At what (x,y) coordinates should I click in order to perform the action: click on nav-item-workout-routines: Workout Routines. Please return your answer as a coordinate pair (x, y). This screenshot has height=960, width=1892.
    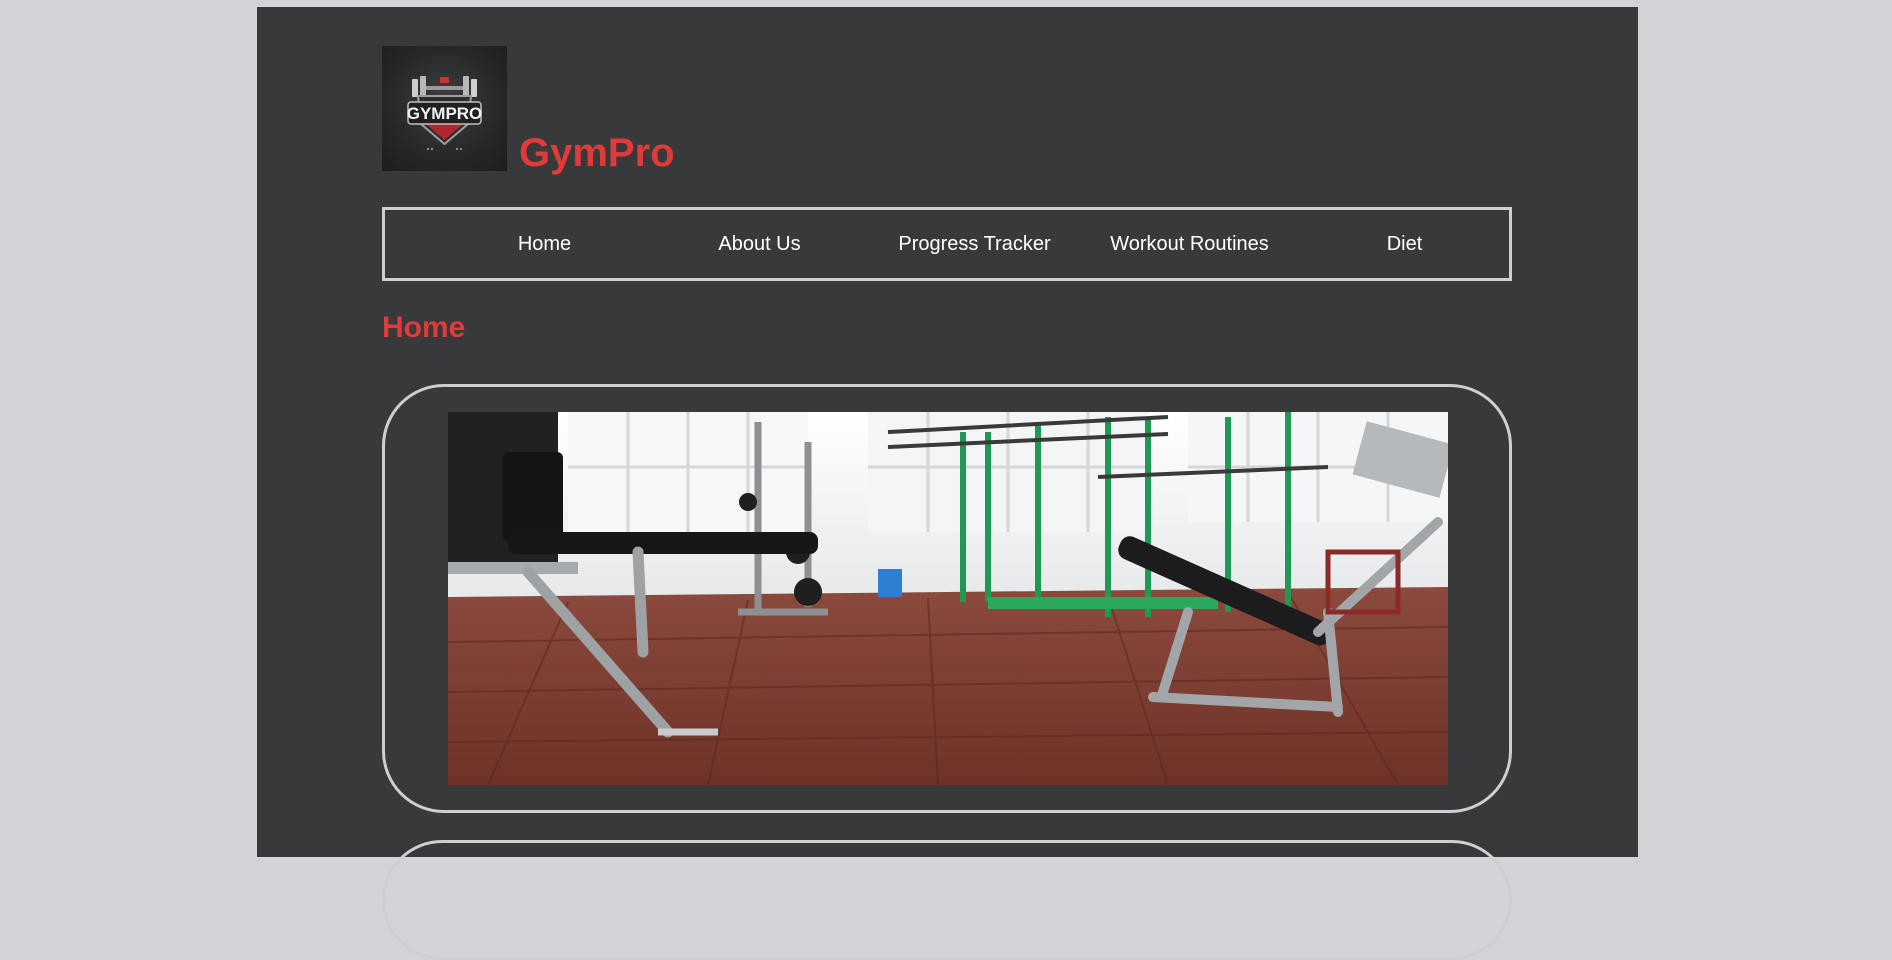
    Looking at the image, I should click on (1189, 244).